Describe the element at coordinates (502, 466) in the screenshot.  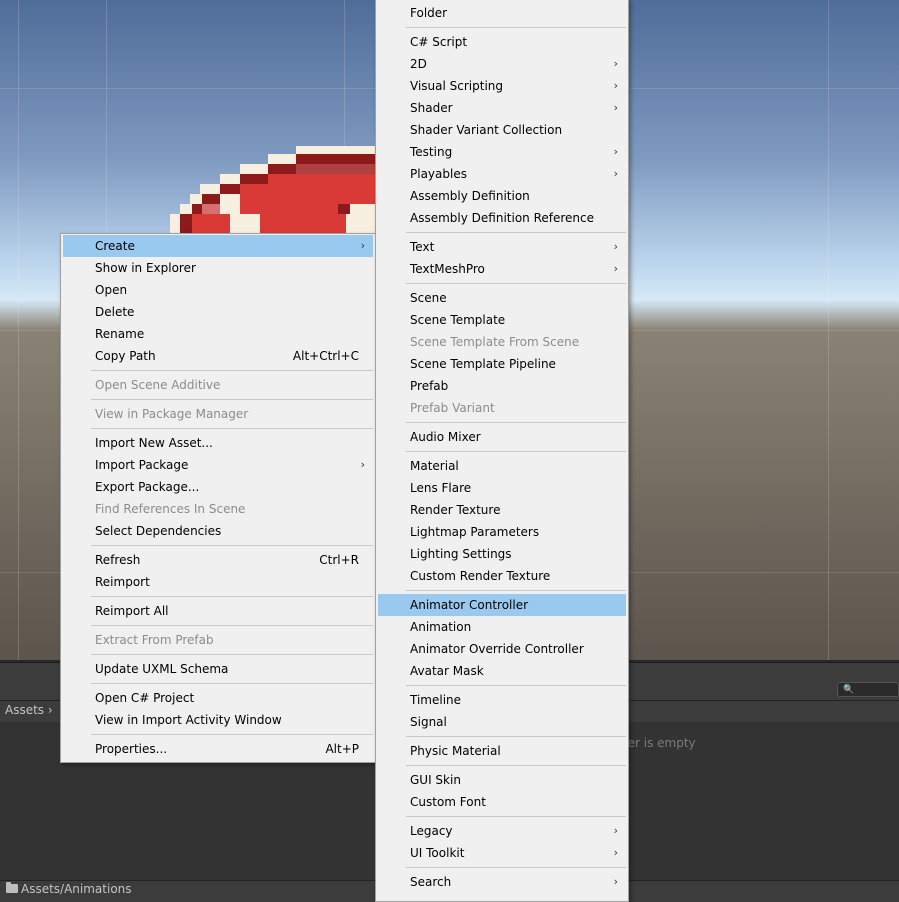
I see `create-menu-item-material: Material` at that location.